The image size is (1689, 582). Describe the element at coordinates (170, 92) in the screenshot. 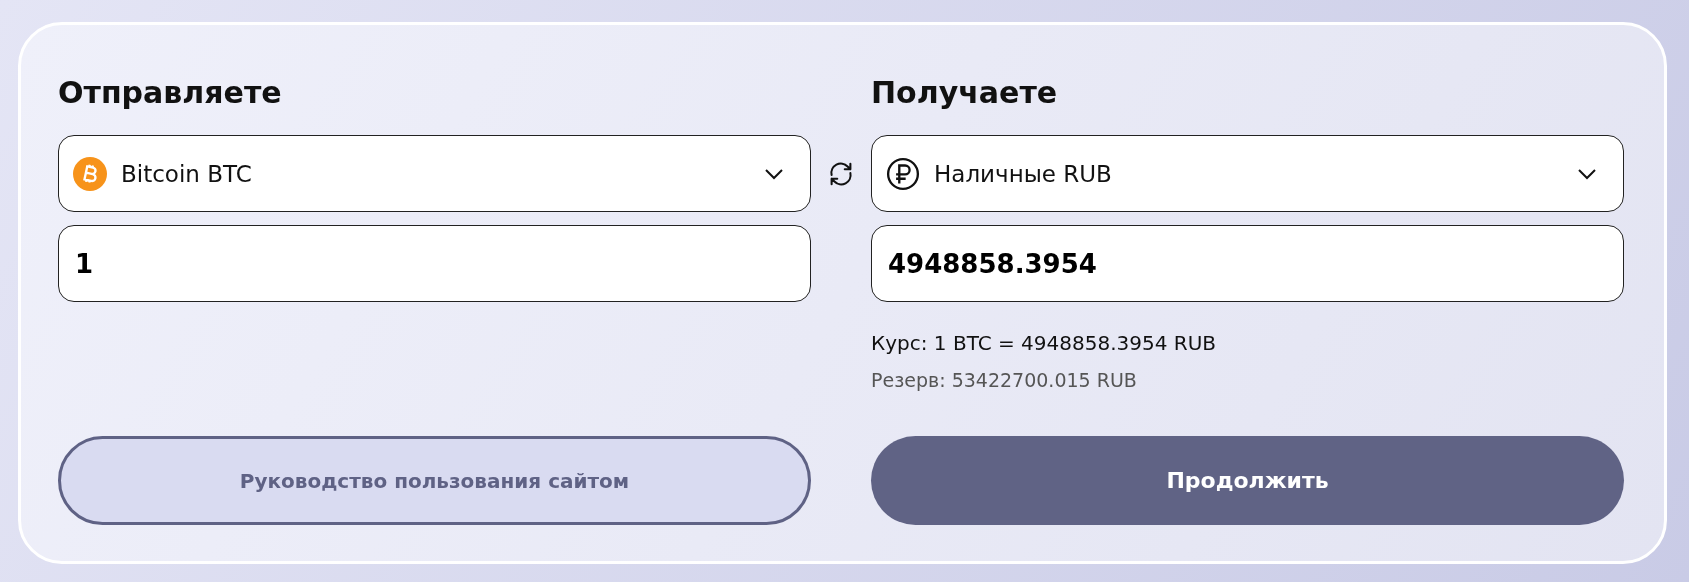

I see `send-title: Отправляете` at that location.